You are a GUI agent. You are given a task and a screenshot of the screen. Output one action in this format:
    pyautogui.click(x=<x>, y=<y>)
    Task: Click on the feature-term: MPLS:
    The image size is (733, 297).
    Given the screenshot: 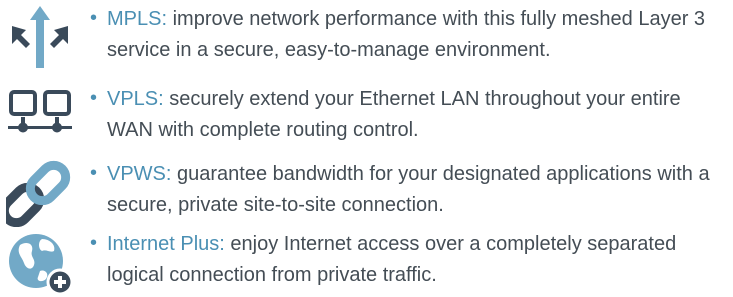 What is the action you would take?
    pyautogui.click(x=137, y=19)
    